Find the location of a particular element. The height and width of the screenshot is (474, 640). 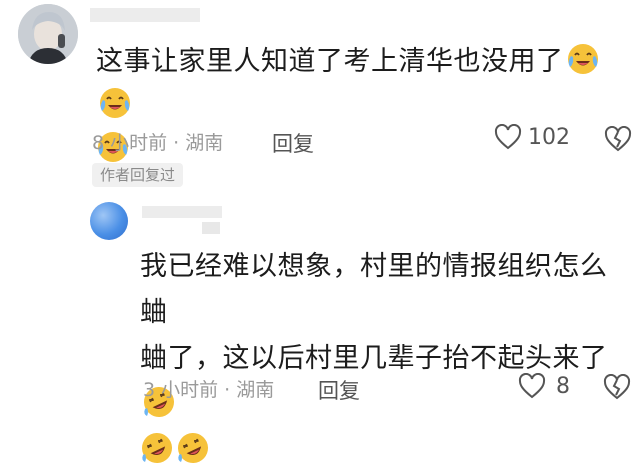

comment-time-location: 8 小时前 · 湖南 is located at coordinates (158, 143).